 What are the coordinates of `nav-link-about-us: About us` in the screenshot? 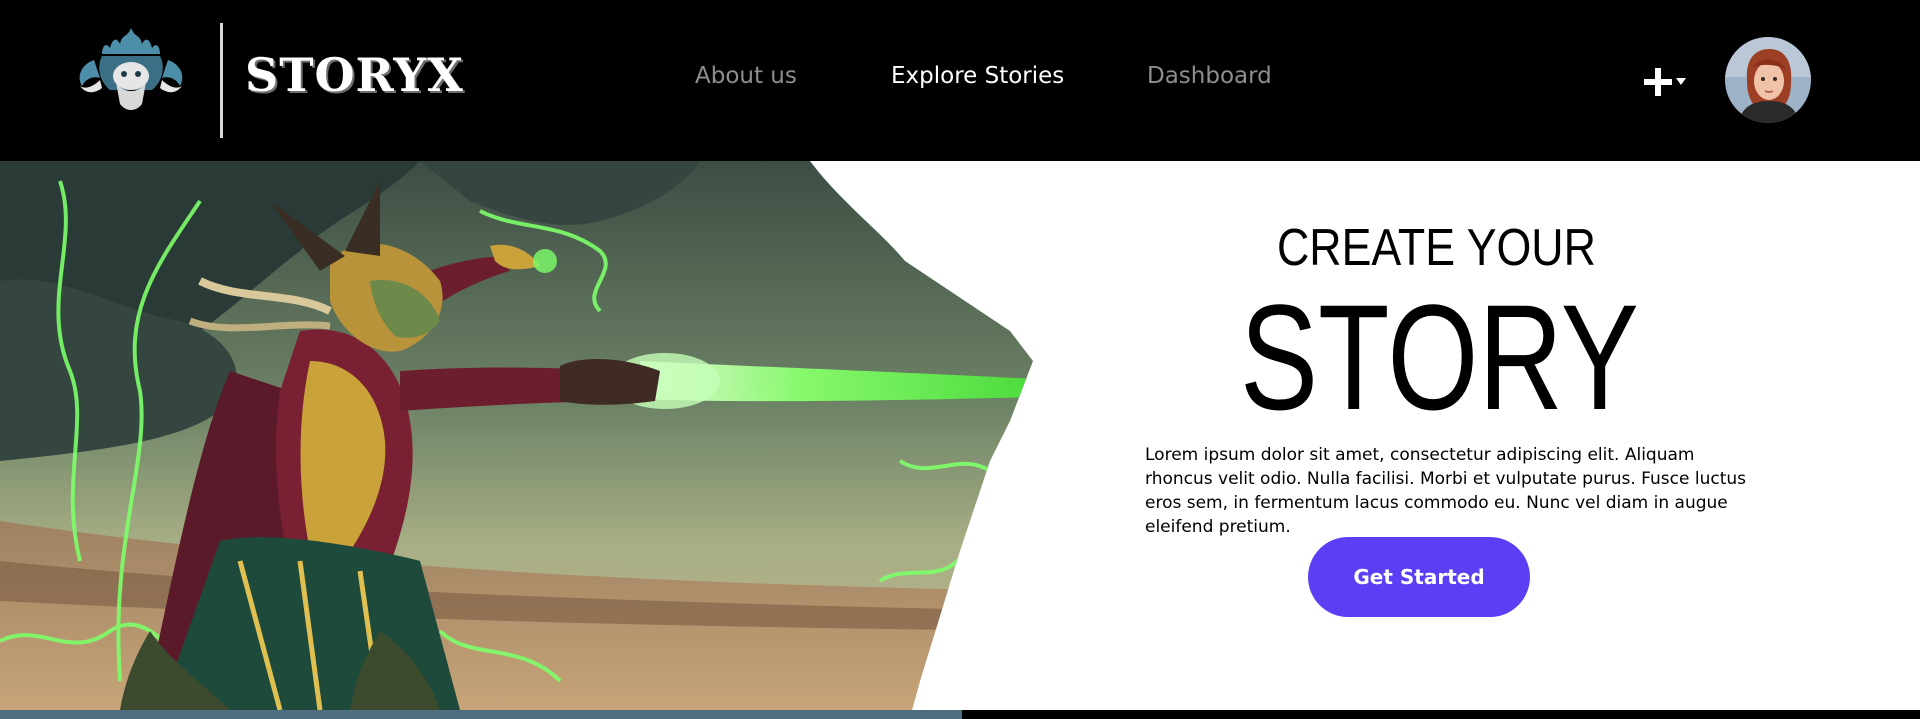 It's located at (746, 76).